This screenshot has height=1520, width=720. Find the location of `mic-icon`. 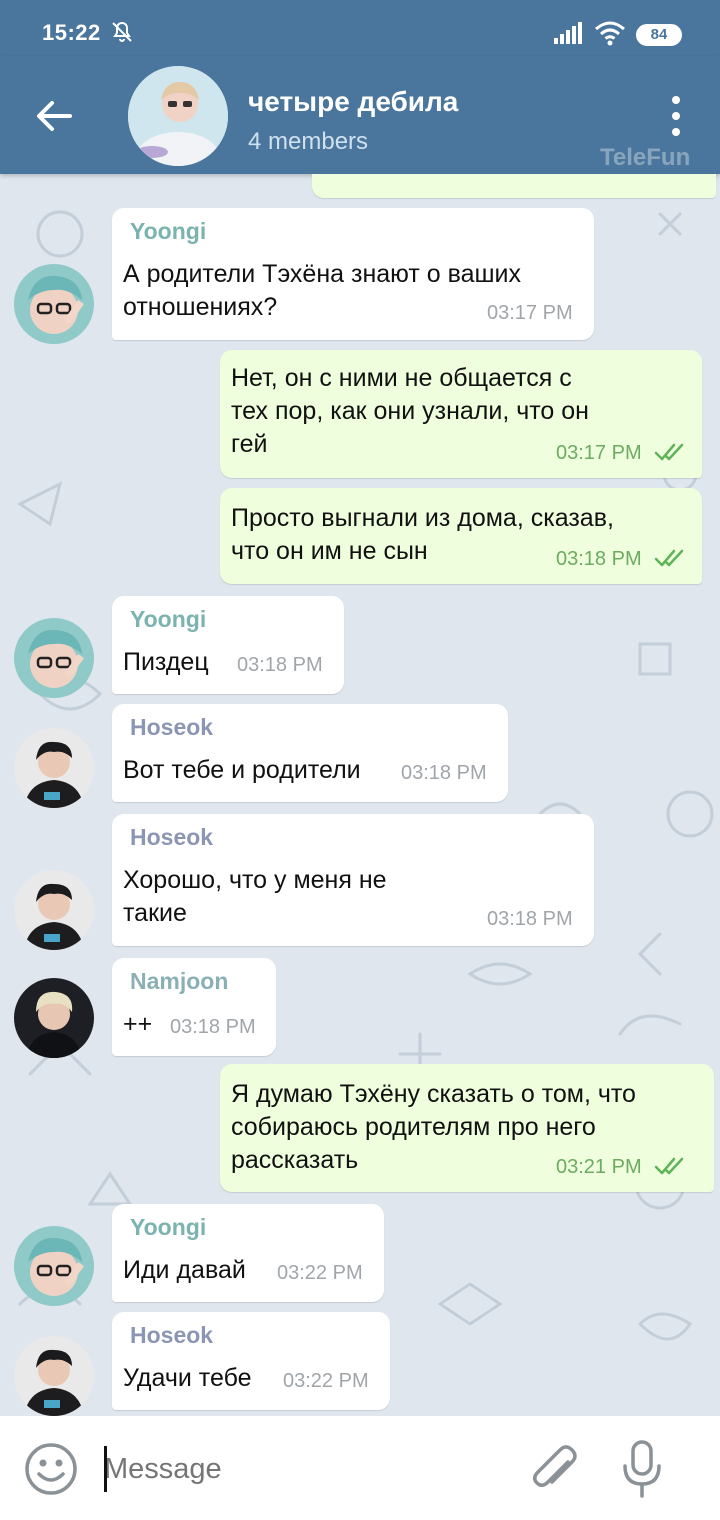

mic-icon is located at coordinates (642, 1469).